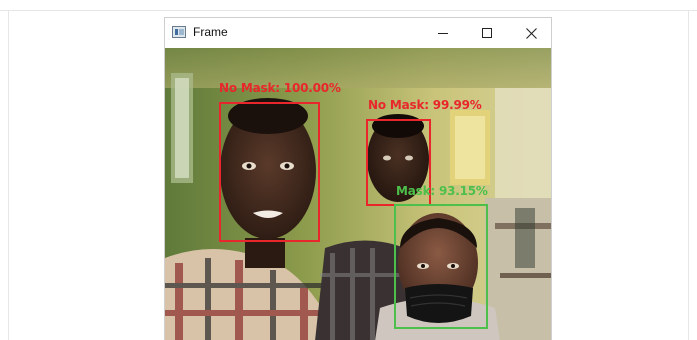 The width and height of the screenshot is (697, 340). Describe the element at coordinates (688, 175) in the screenshot. I see `page-right-divider` at that location.